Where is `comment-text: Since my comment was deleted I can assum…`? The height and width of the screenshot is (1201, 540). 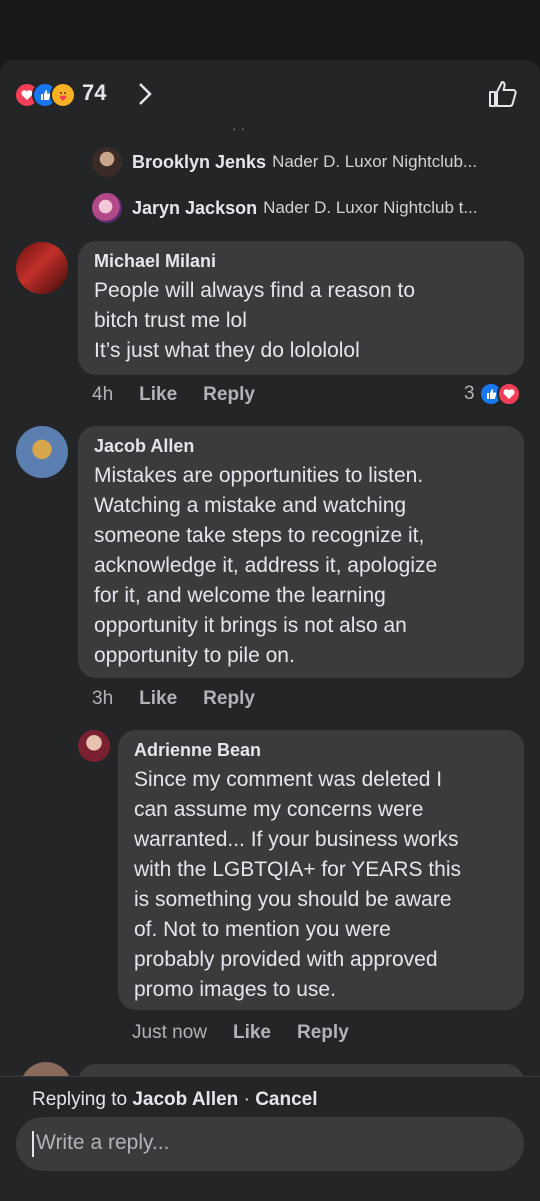 comment-text: Since my comment was deleted I can assum… is located at coordinates (297, 884).